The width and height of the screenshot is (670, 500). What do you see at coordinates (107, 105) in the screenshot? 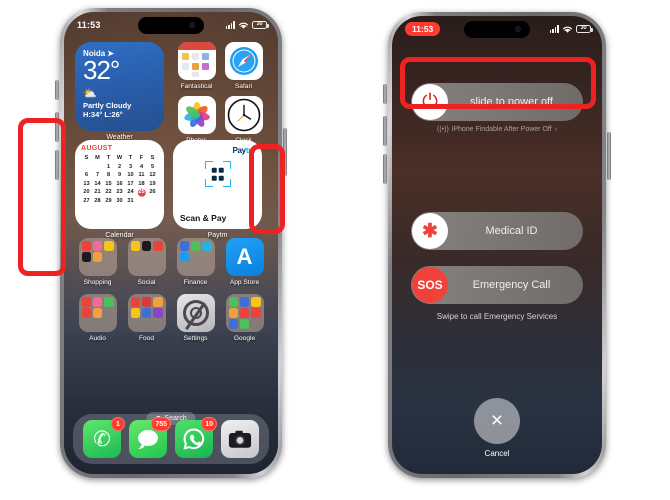
I see `weather-condition: Partly Cloudy` at bounding box center [107, 105].